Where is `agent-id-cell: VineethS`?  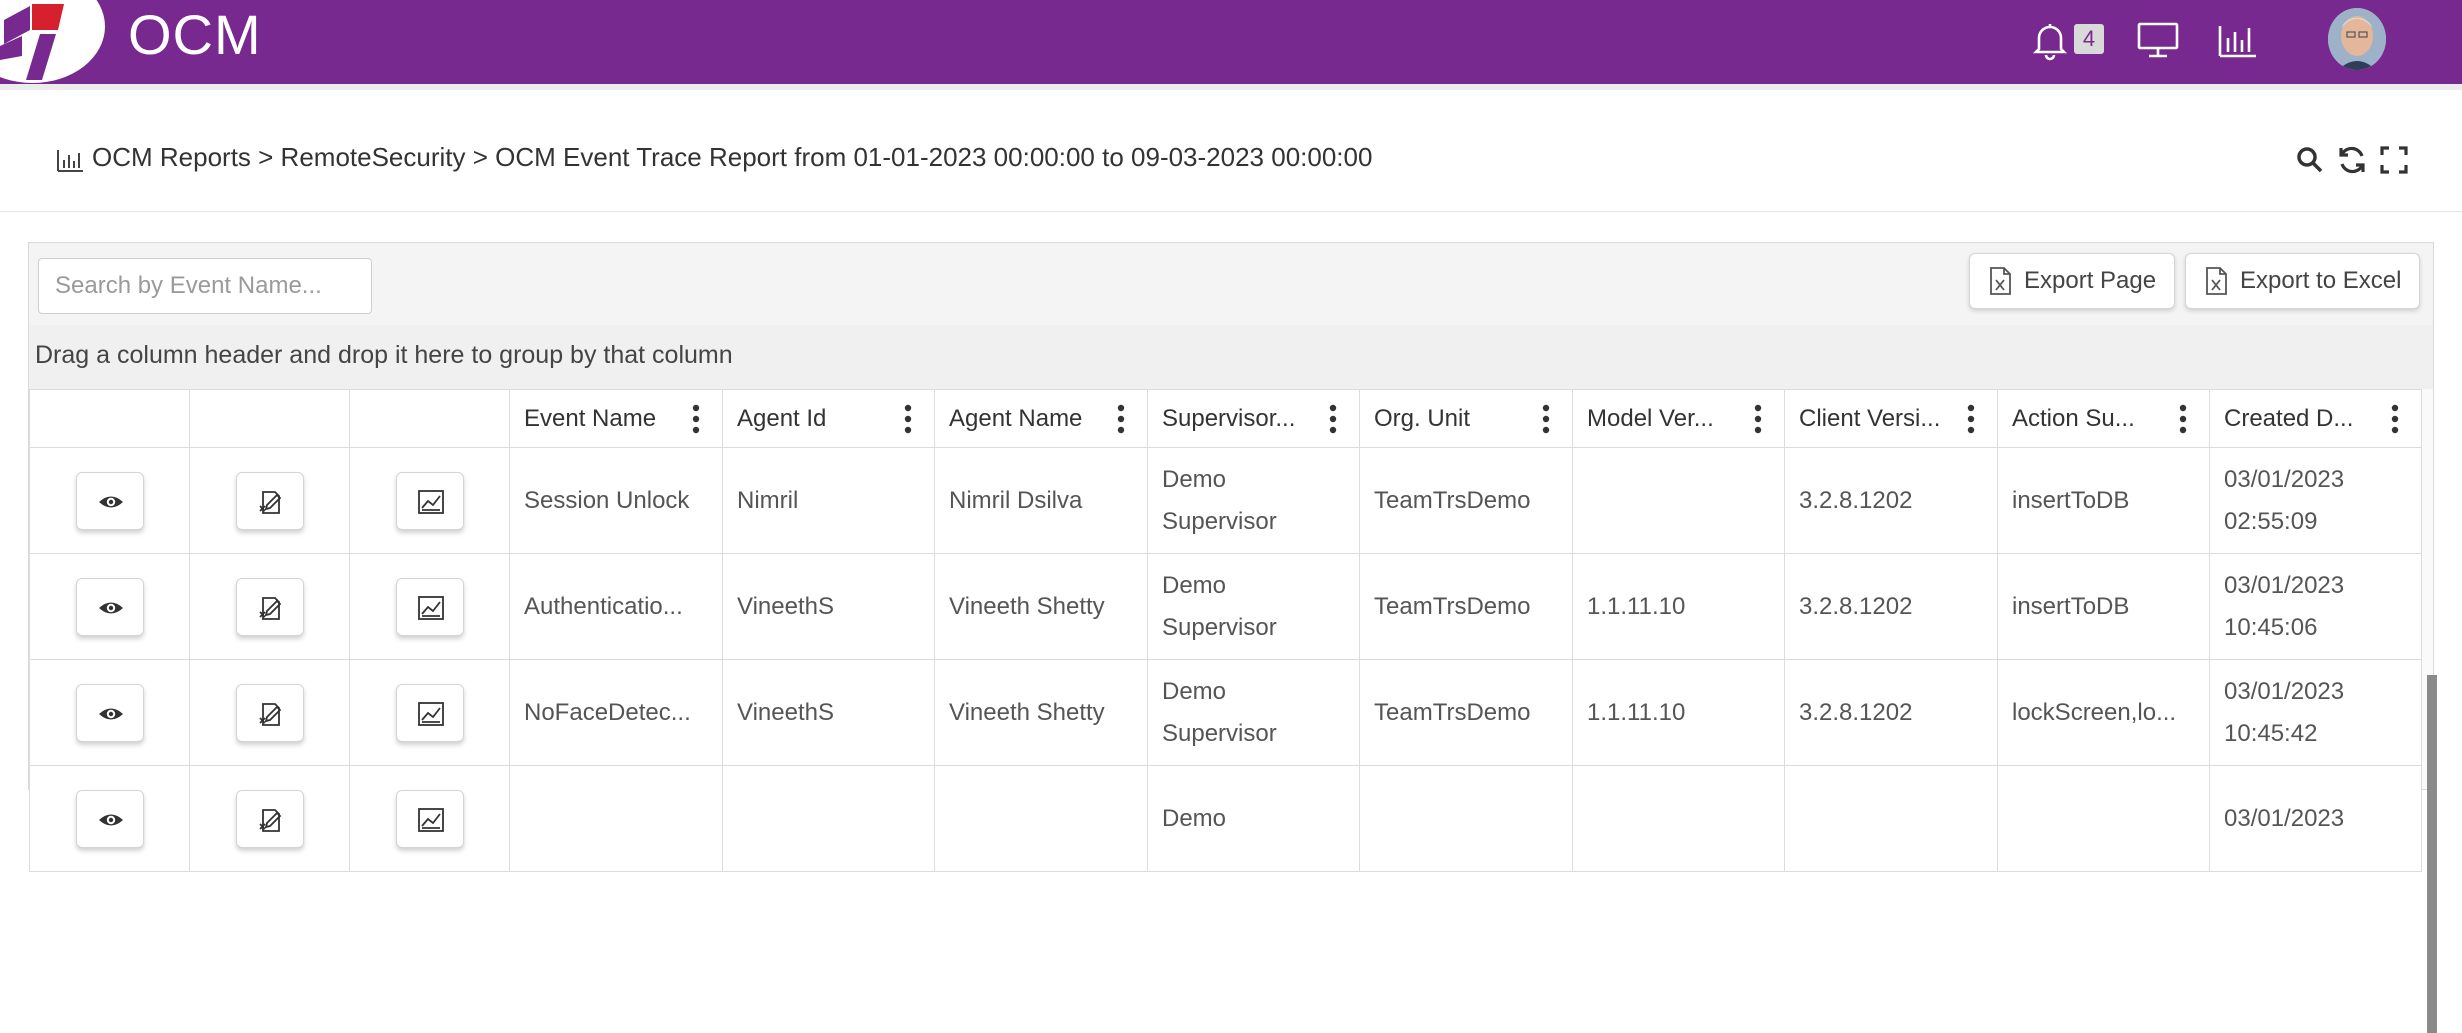 agent-id-cell: VineethS is located at coordinates (828, 712).